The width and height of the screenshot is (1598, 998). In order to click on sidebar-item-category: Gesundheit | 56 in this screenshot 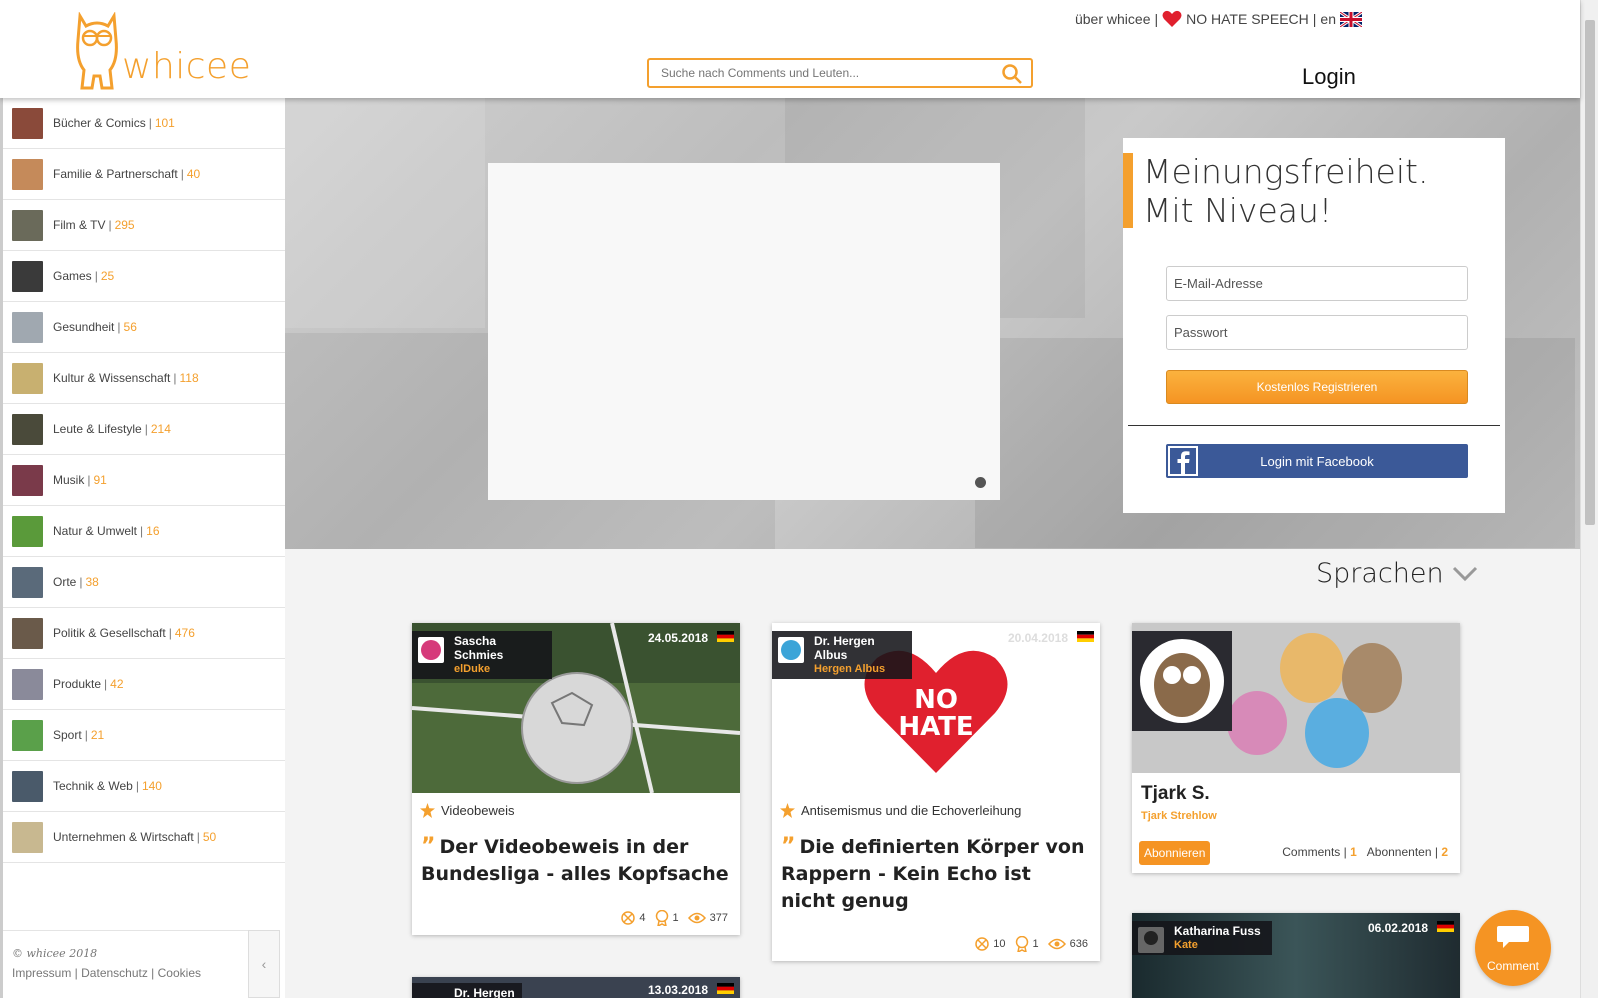, I will do `click(144, 327)`.